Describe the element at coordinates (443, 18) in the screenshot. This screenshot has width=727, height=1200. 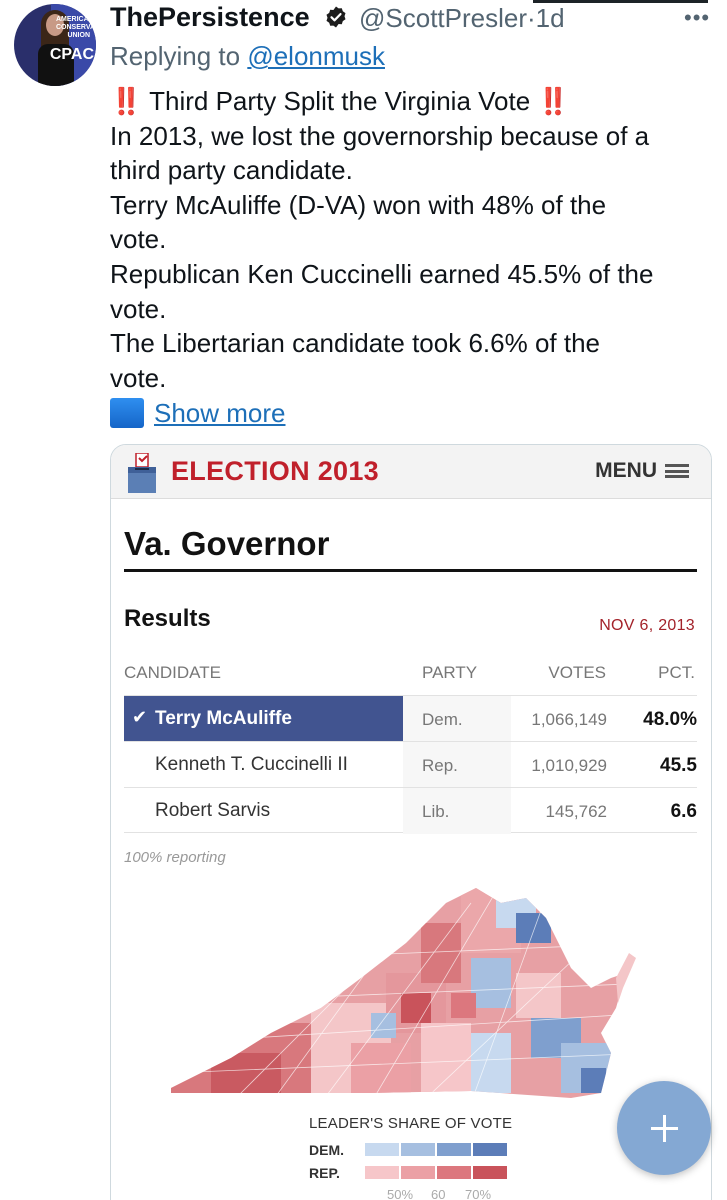
I see `handle: @ScottPresler` at that location.